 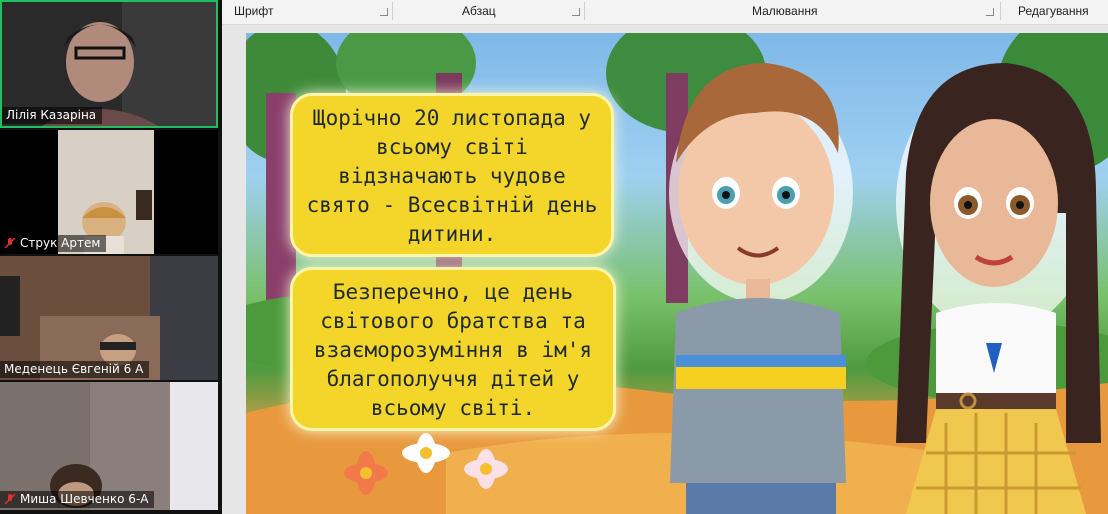 I want to click on participant-name-label: Меденець Євгеній 6 А, so click(x=74, y=369).